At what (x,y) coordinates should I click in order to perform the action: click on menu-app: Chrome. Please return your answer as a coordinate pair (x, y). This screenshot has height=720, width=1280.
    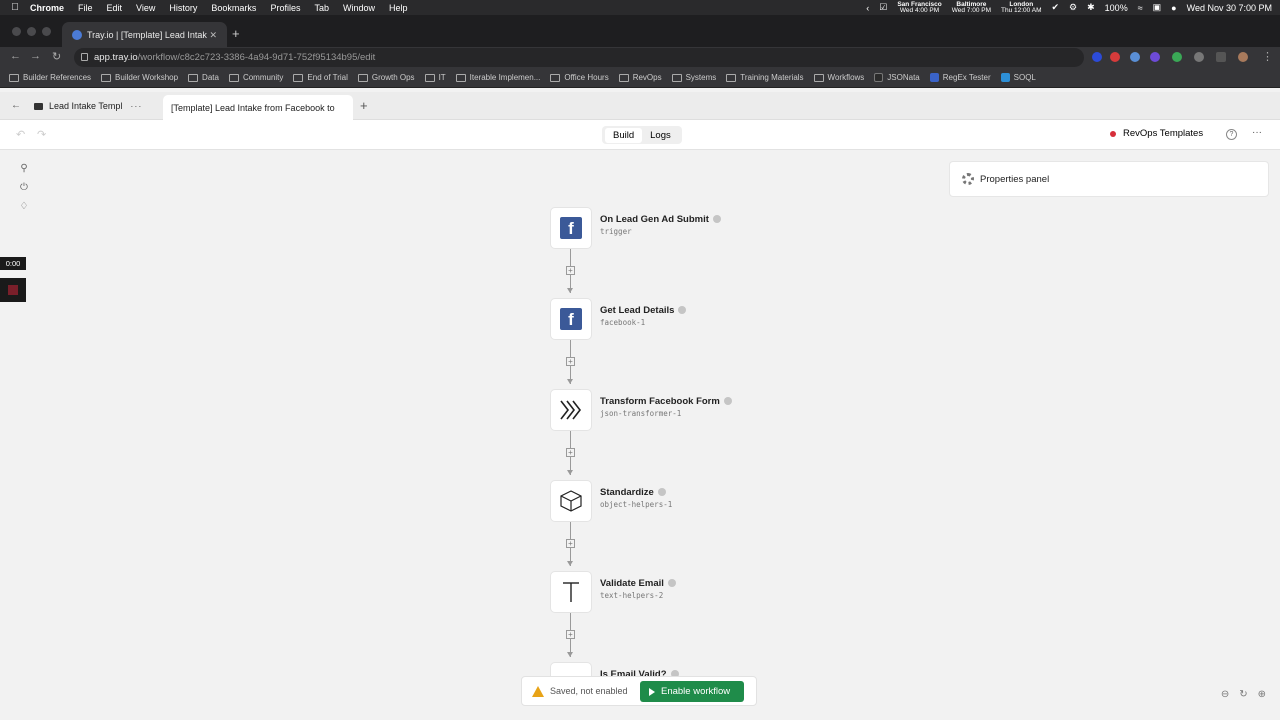
    Looking at the image, I should click on (47, 8).